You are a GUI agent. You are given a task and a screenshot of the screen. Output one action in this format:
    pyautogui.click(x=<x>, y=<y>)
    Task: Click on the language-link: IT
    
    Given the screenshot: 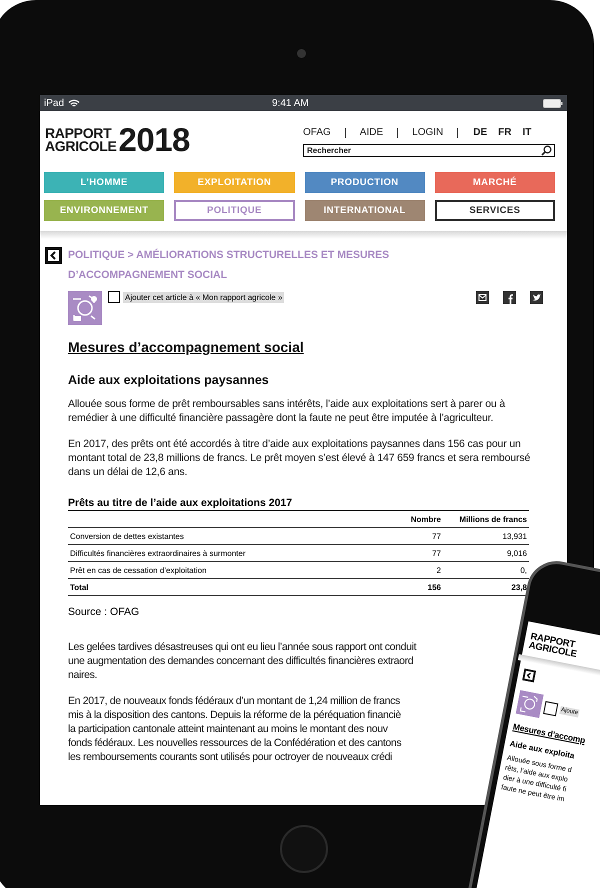 What is the action you would take?
    pyautogui.click(x=527, y=132)
    